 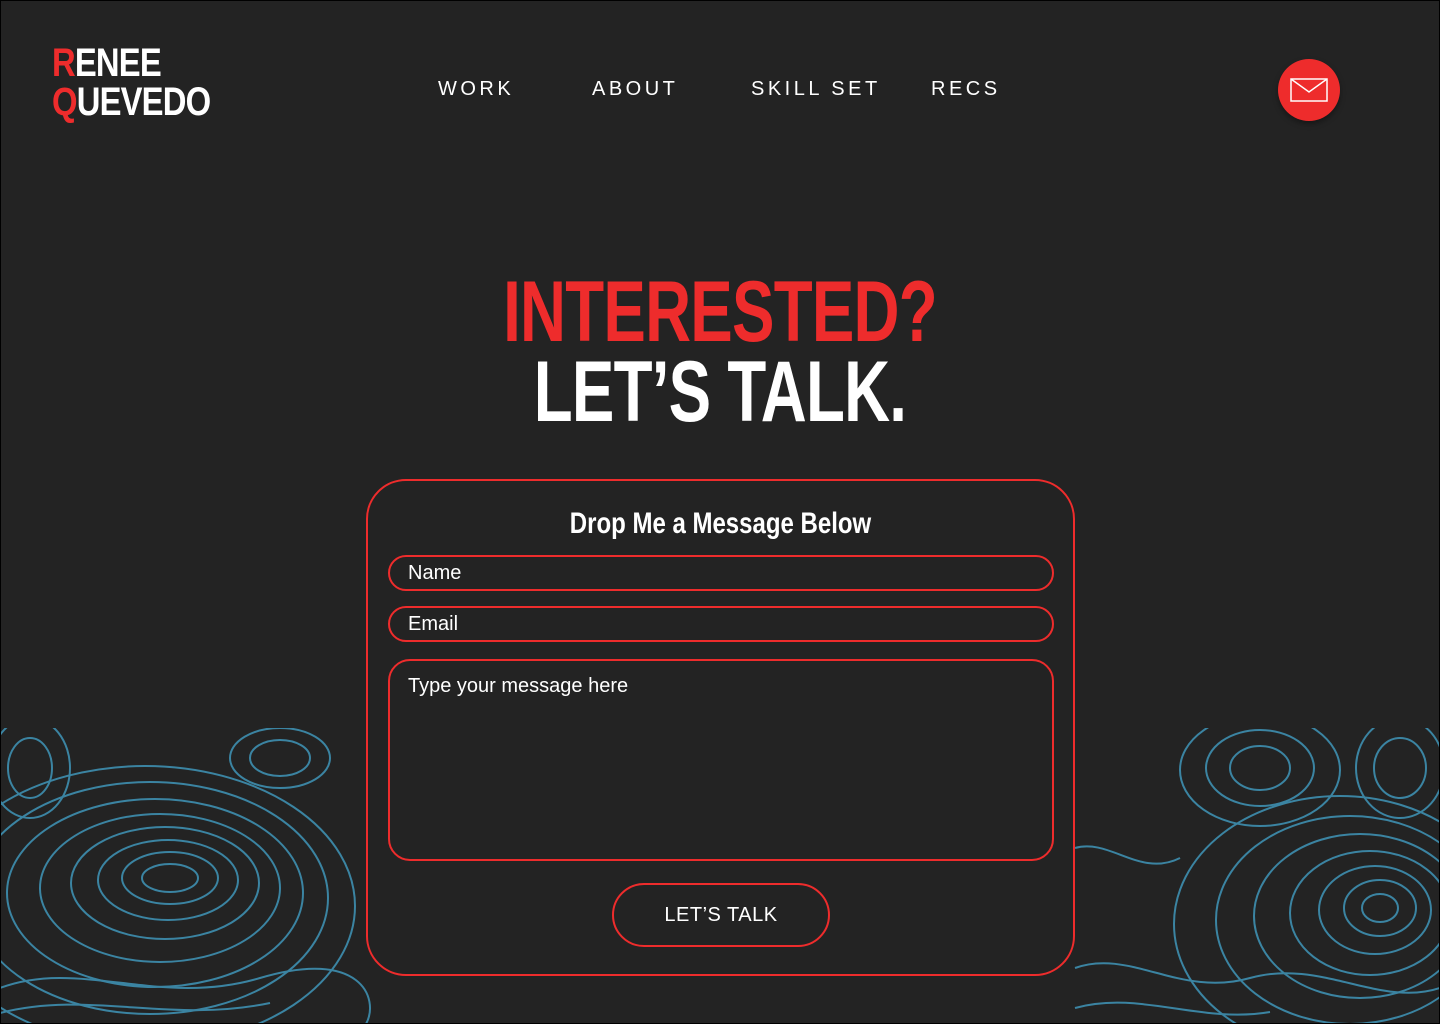 What do you see at coordinates (476, 89) in the screenshot?
I see `nav-item-work: WORK` at bounding box center [476, 89].